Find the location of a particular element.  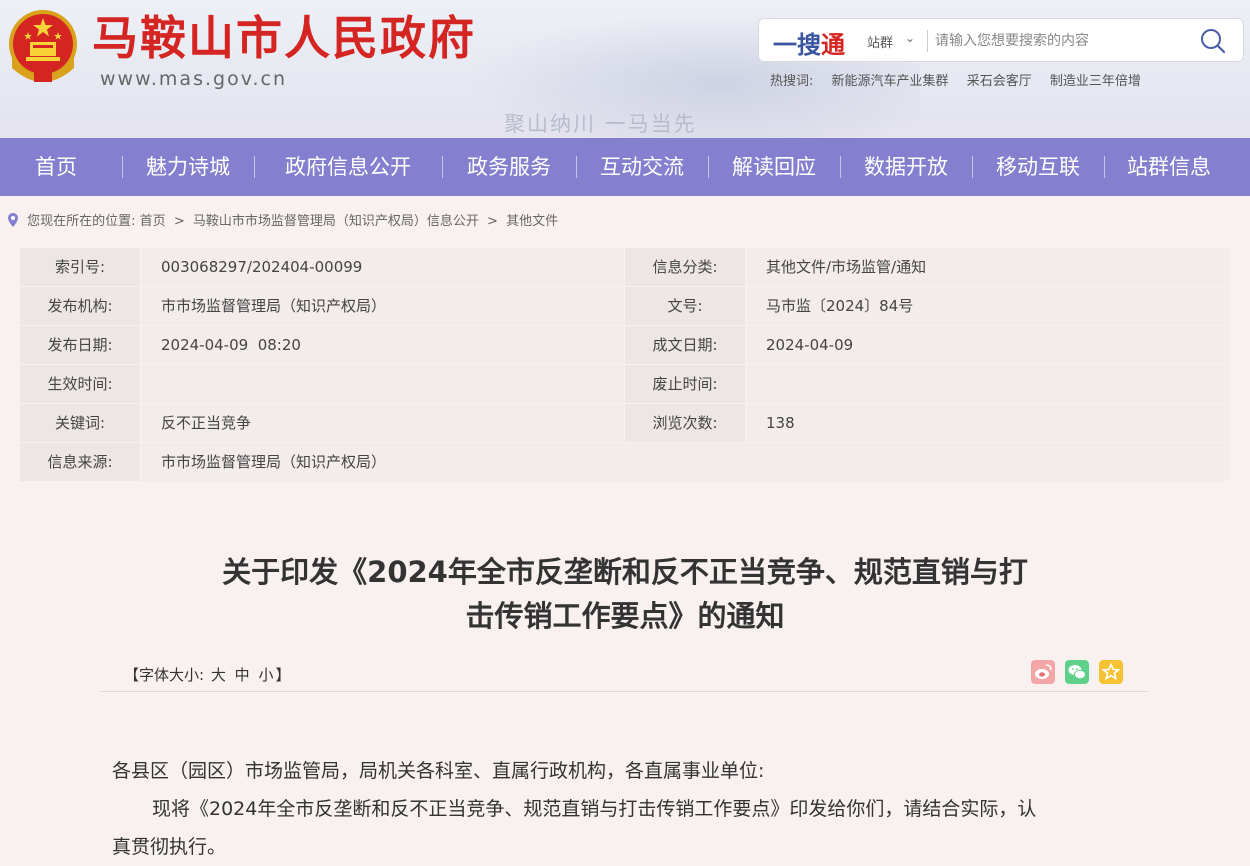

site-slogan: 聚山纳川 一马当先 is located at coordinates (600, 124).